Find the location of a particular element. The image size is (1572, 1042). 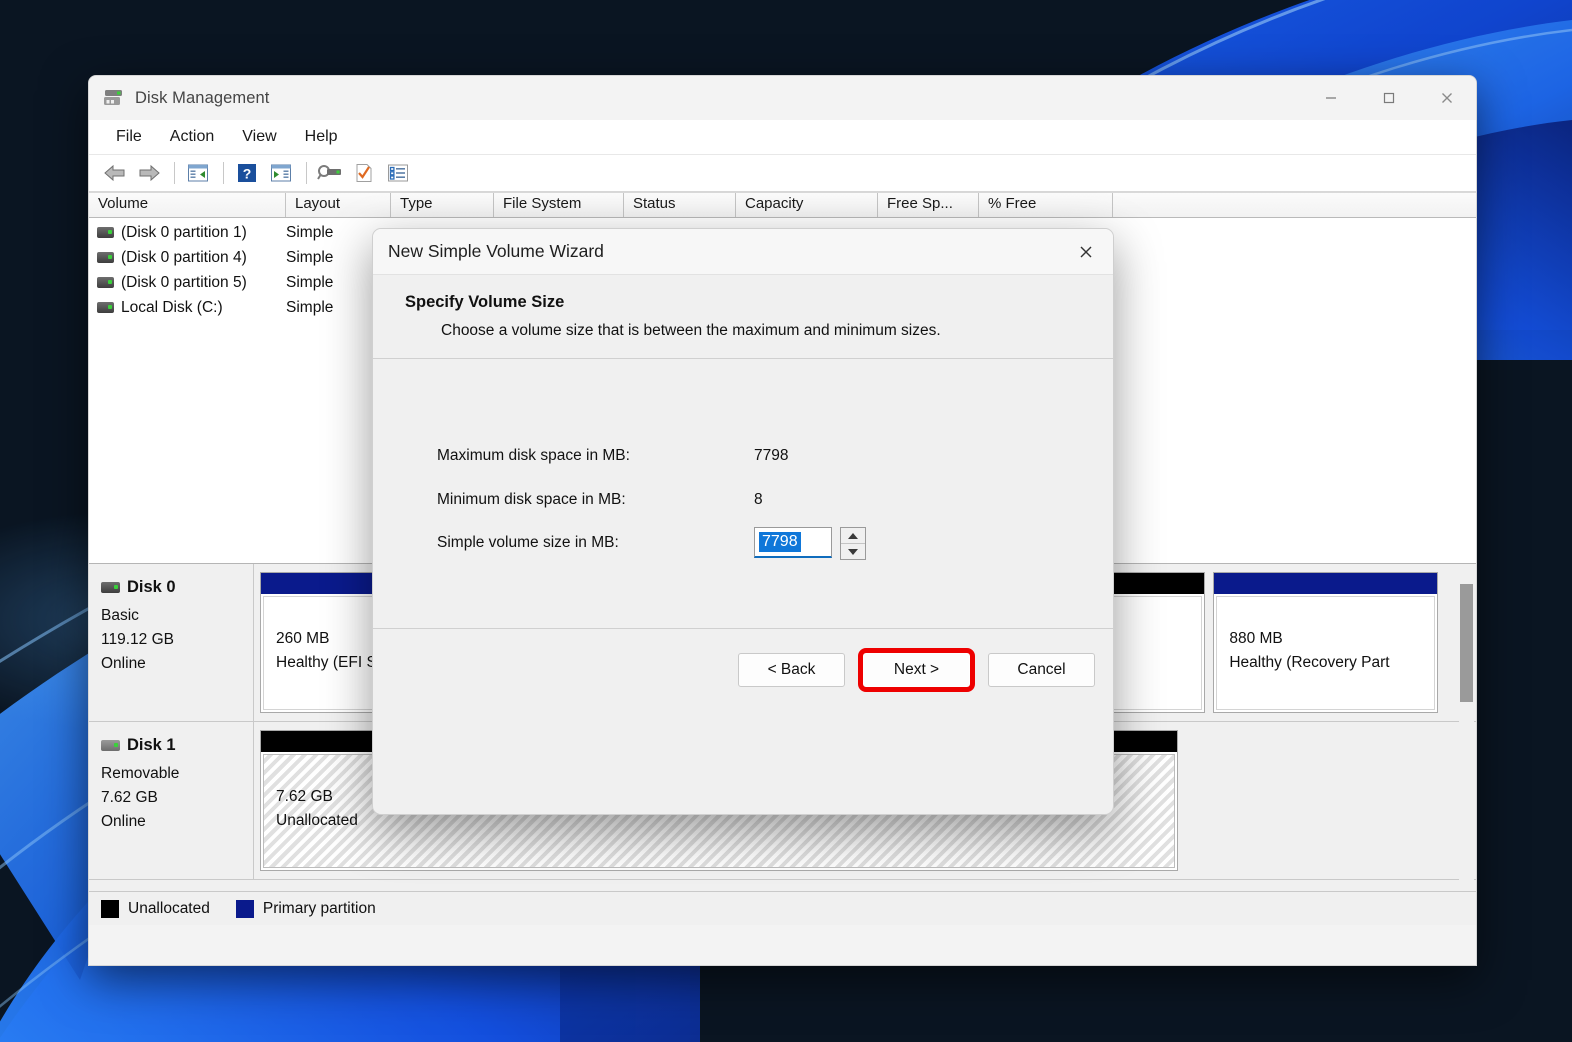

legend-swatch-primary is located at coordinates (244, 908).